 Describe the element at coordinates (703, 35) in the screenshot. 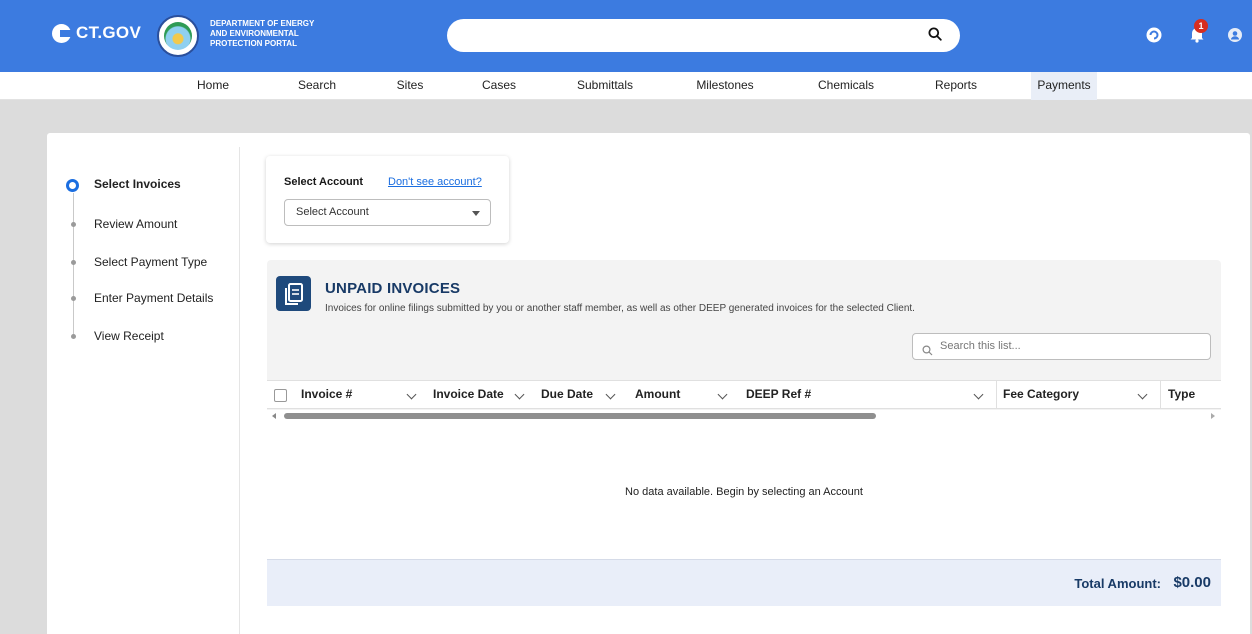

I see `global-search-input` at that location.